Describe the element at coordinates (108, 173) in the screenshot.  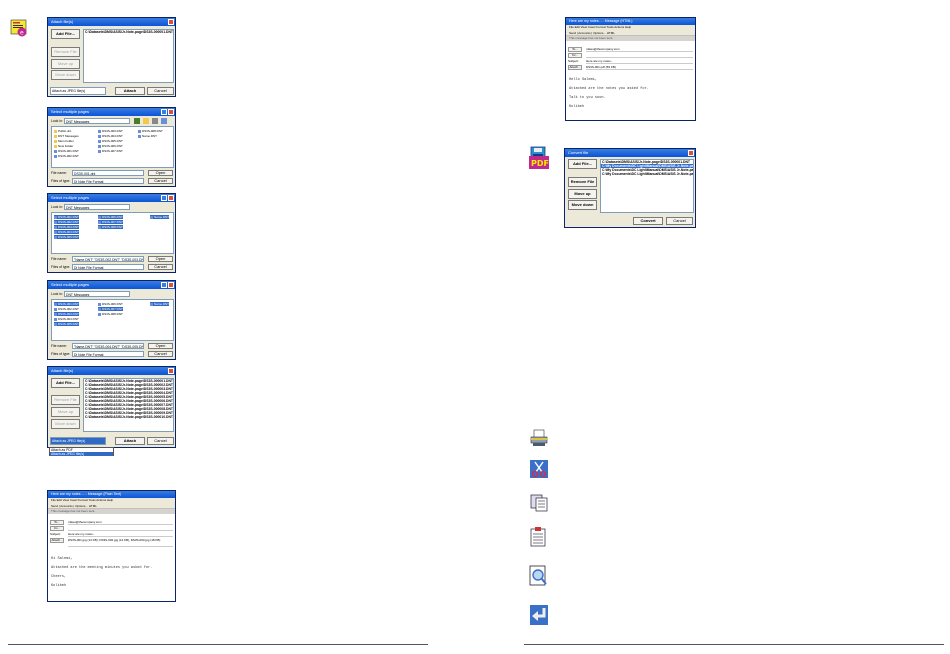
I see `file-name-input: DS3S-001.dnt` at that location.